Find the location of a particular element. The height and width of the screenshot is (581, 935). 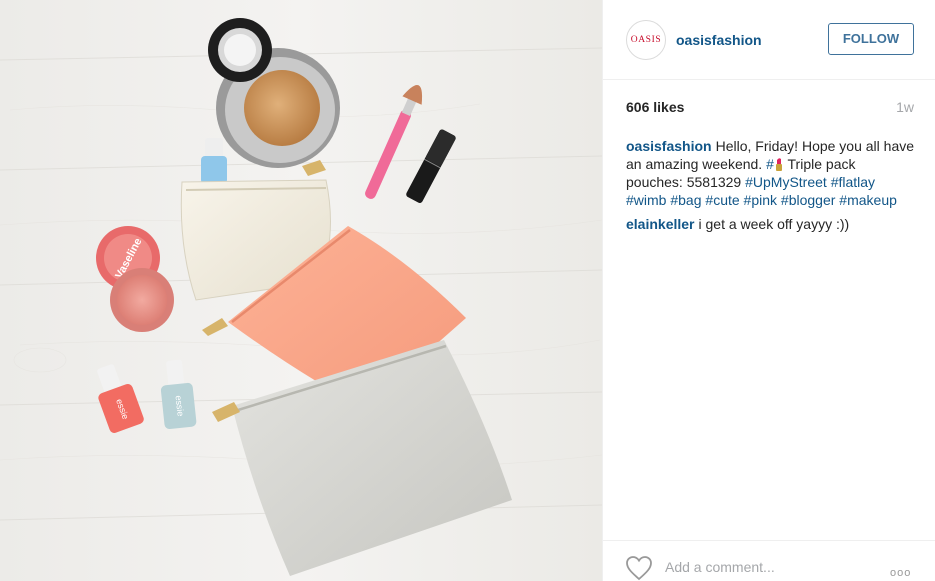

heart-outline-icon is located at coordinates (639, 568).